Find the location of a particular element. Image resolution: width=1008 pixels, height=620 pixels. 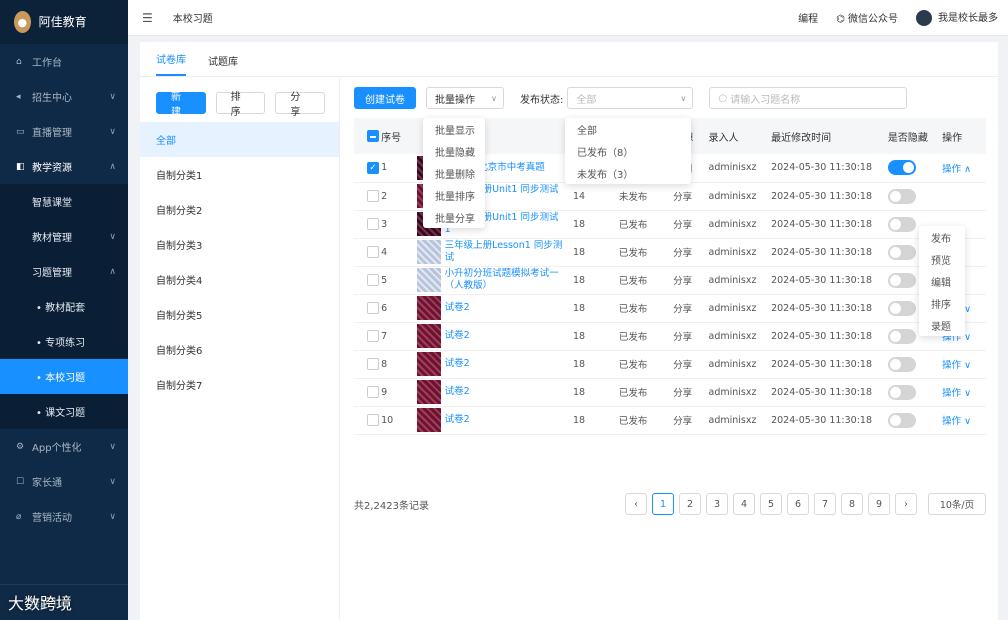

sidebar-item-workbench: ⌂ 工作台 is located at coordinates (64, 61).